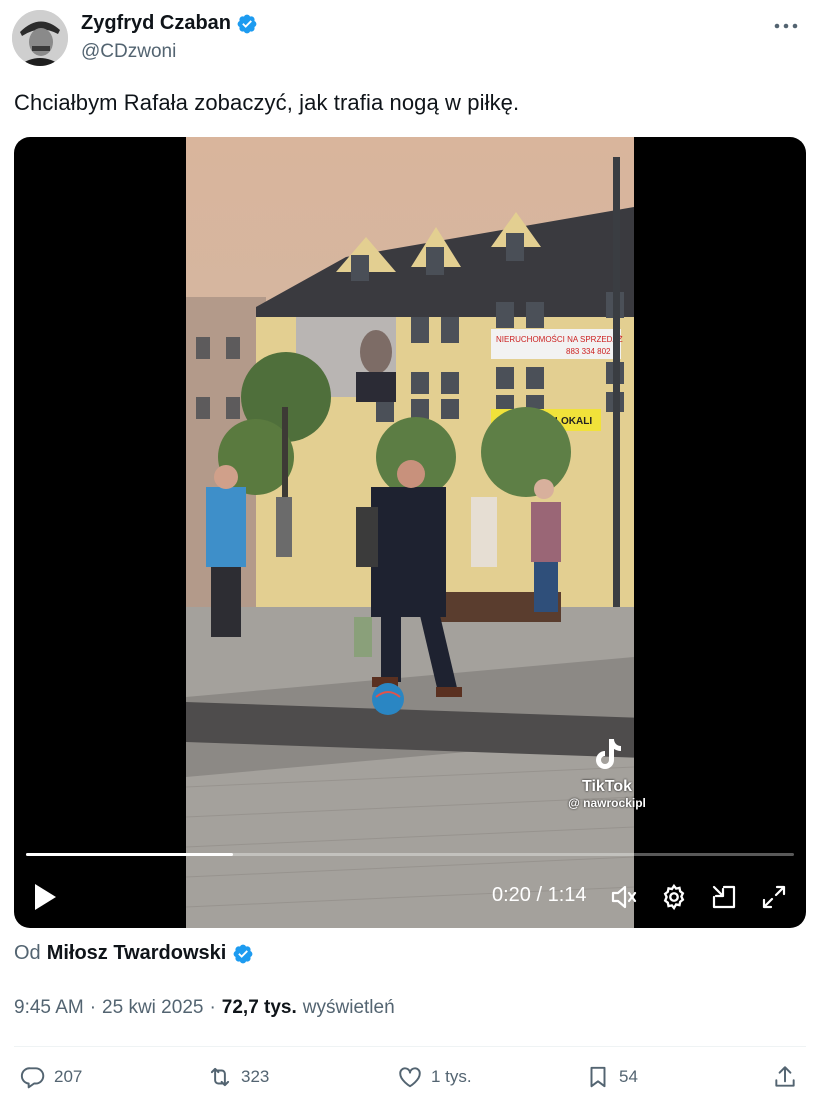 This screenshot has width=817, height=1105. Describe the element at coordinates (259, 1007) in the screenshot. I see `views-count: 72,7 tys.` at that location.